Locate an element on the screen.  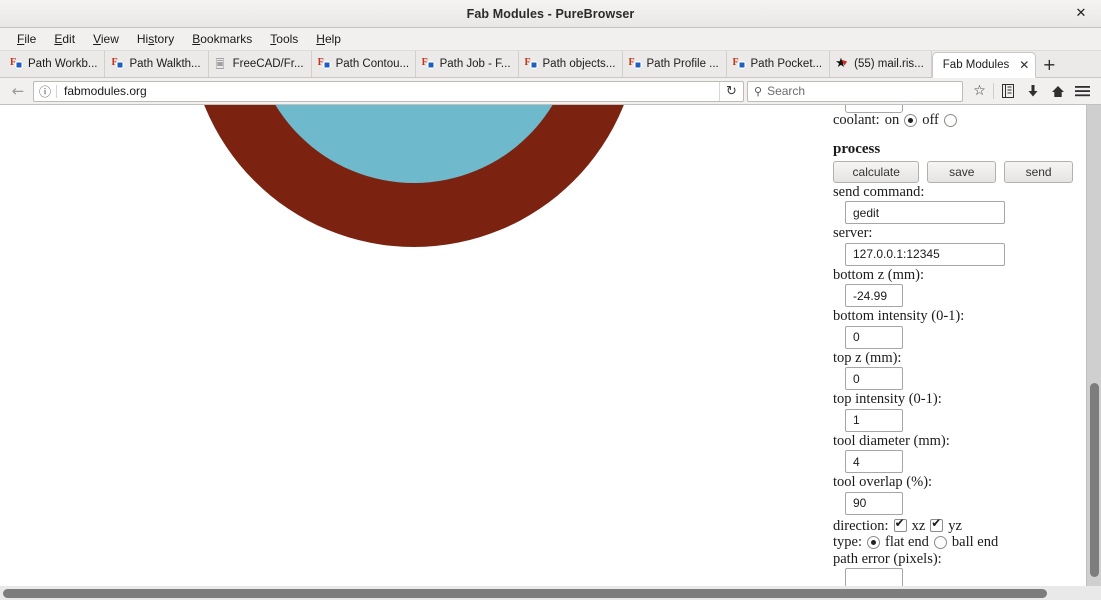
bookmark-star-icon: ☆ is located at coordinates (979, 91).